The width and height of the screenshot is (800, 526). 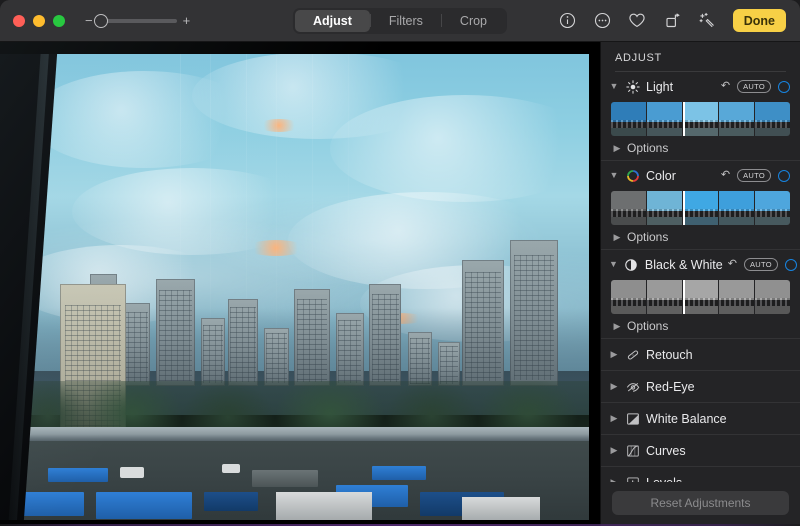 What do you see at coordinates (632, 386) in the screenshot?
I see `red-eye-icon` at bounding box center [632, 386].